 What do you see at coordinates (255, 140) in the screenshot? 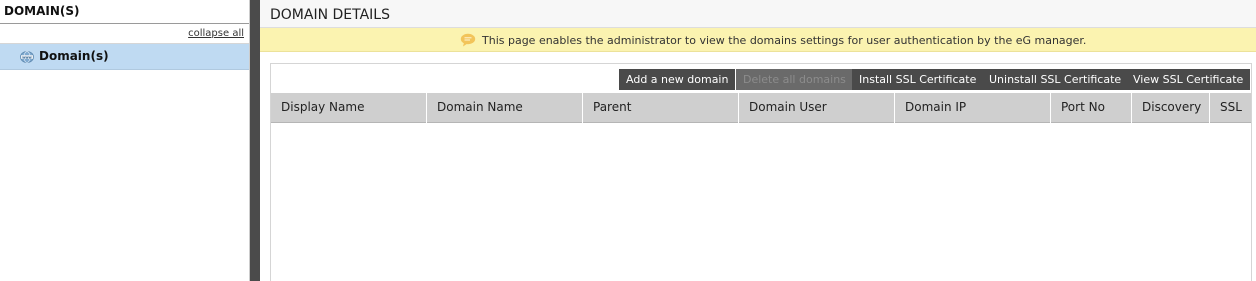
I see `panel-splitter` at bounding box center [255, 140].